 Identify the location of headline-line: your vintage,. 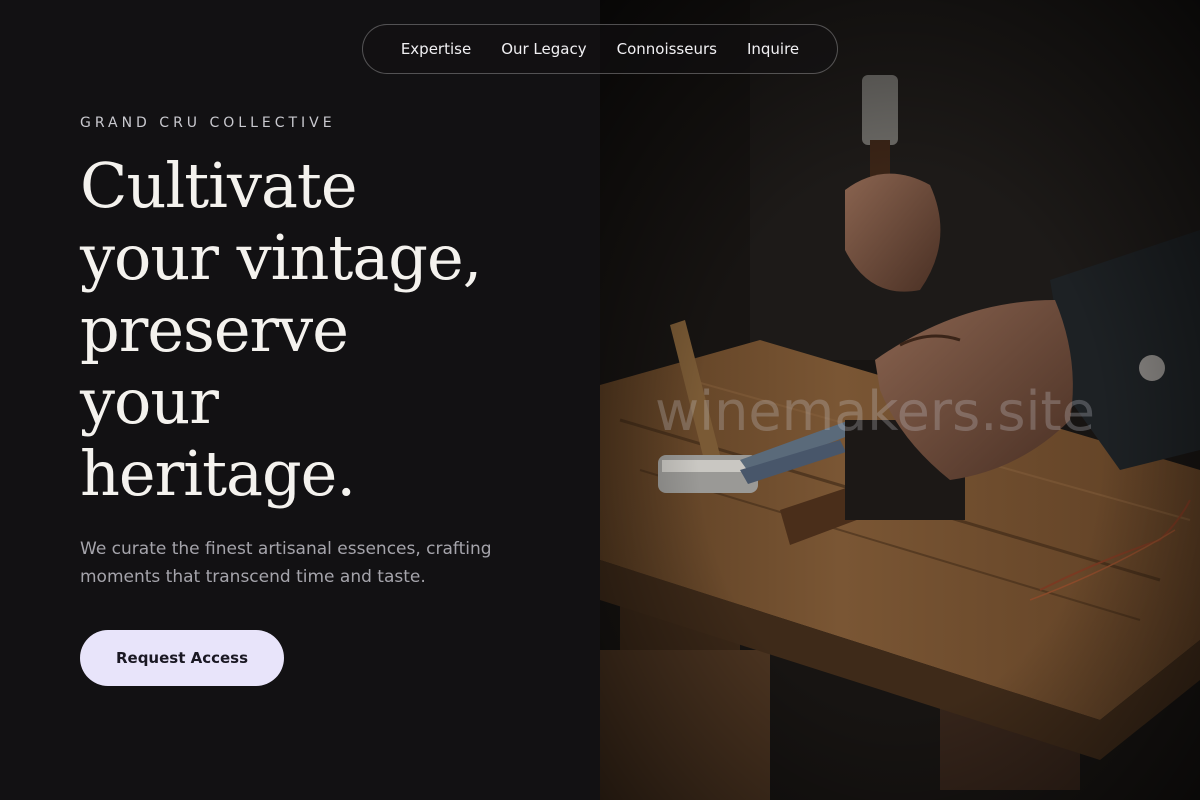
(281, 257).